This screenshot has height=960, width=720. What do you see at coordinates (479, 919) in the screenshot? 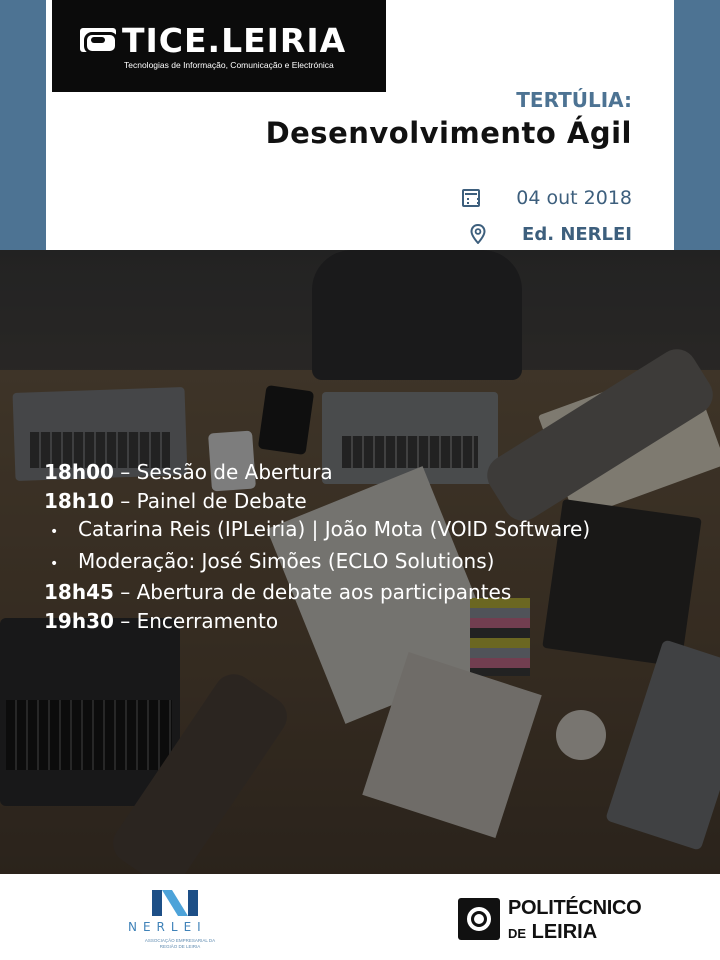
I see `politecnico-logo-icon` at bounding box center [479, 919].